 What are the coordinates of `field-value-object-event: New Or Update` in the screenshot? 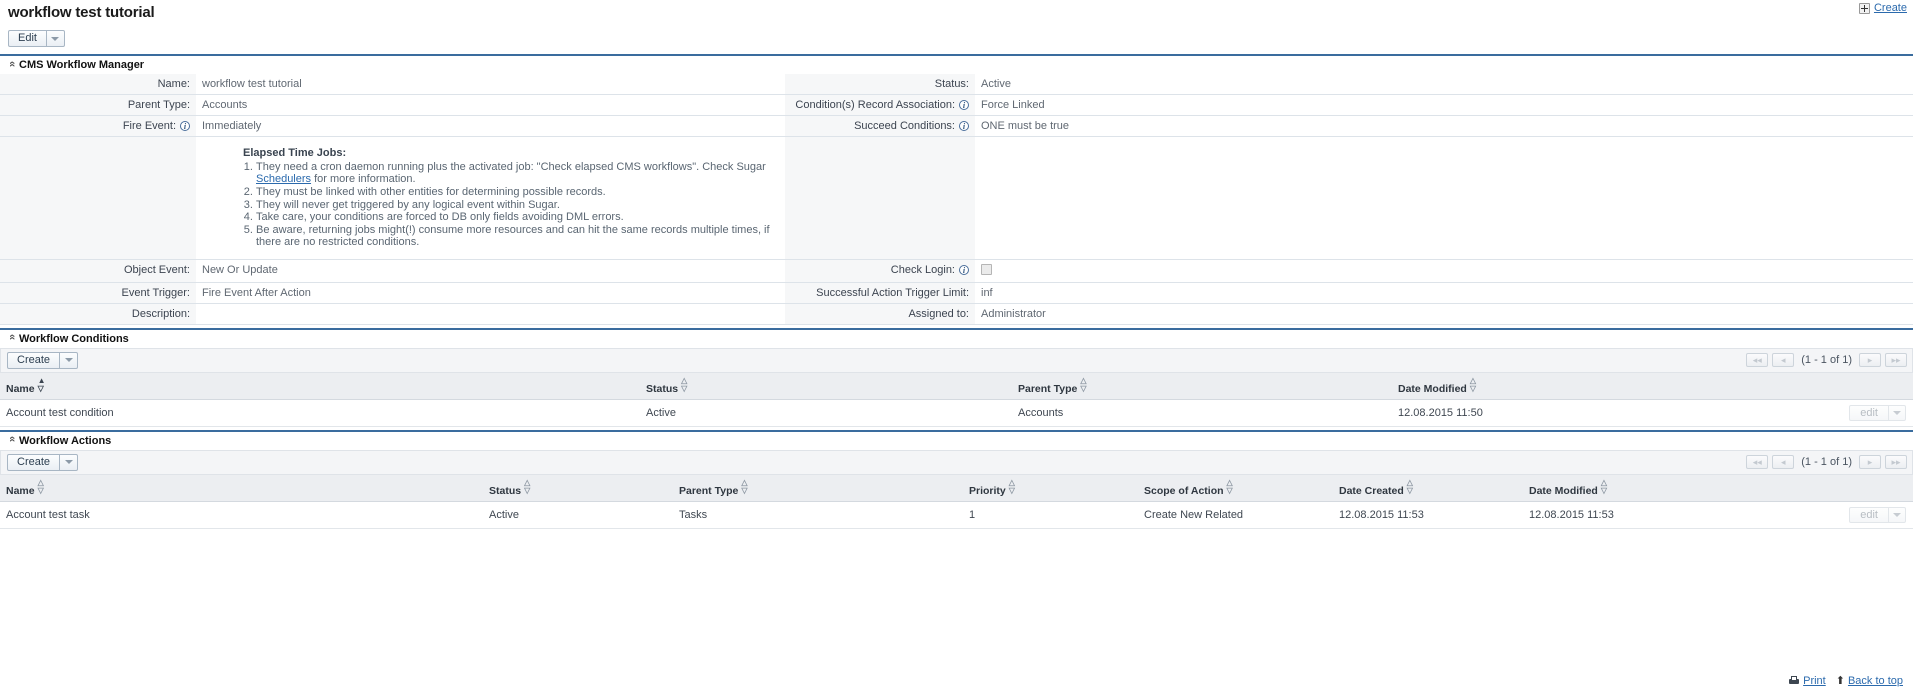 It's located at (490, 271).